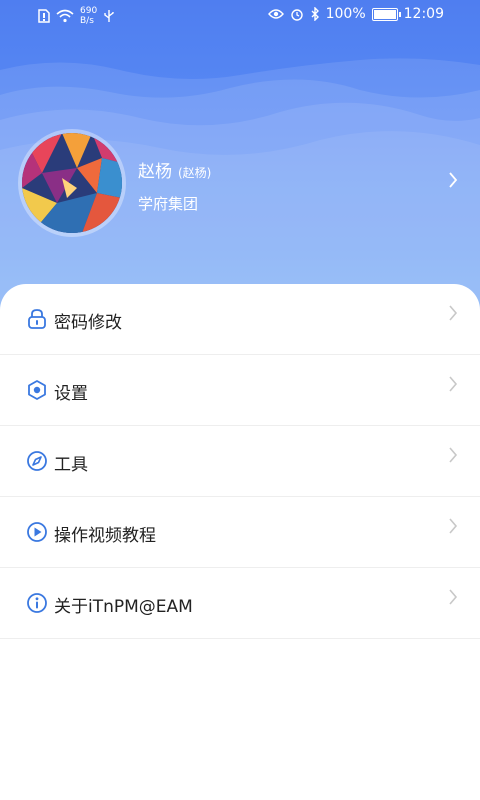  Describe the element at coordinates (386, 14) in the screenshot. I see `battery-icon` at that location.